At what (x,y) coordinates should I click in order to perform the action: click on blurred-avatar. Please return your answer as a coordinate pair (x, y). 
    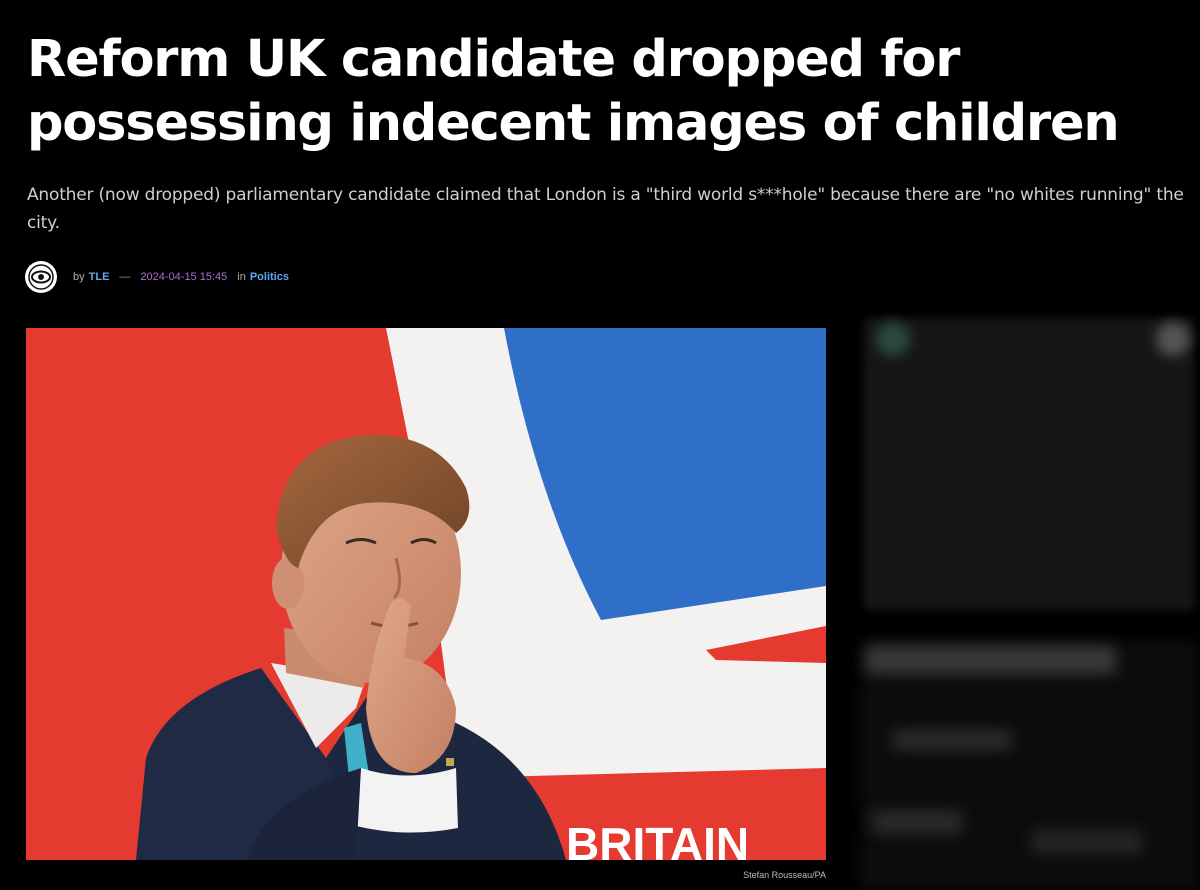
    Looking at the image, I should click on (893, 339).